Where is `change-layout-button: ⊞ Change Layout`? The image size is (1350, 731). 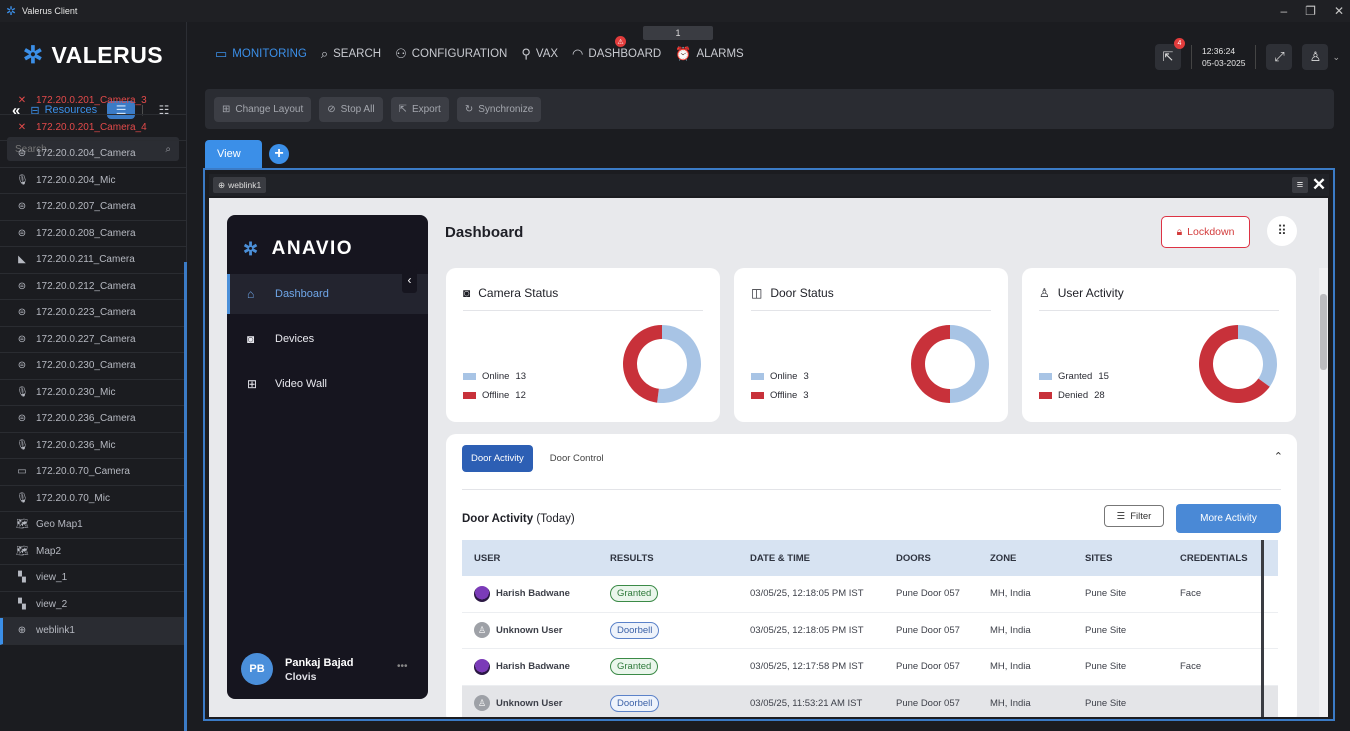 change-layout-button: ⊞ Change Layout is located at coordinates (263, 109).